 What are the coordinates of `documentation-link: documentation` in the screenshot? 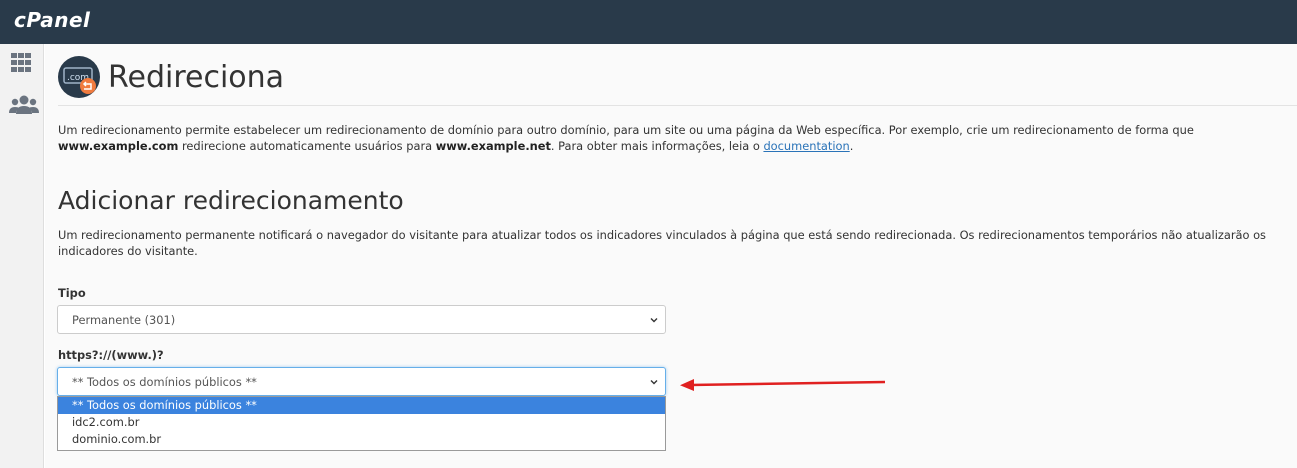 It's located at (806, 146).